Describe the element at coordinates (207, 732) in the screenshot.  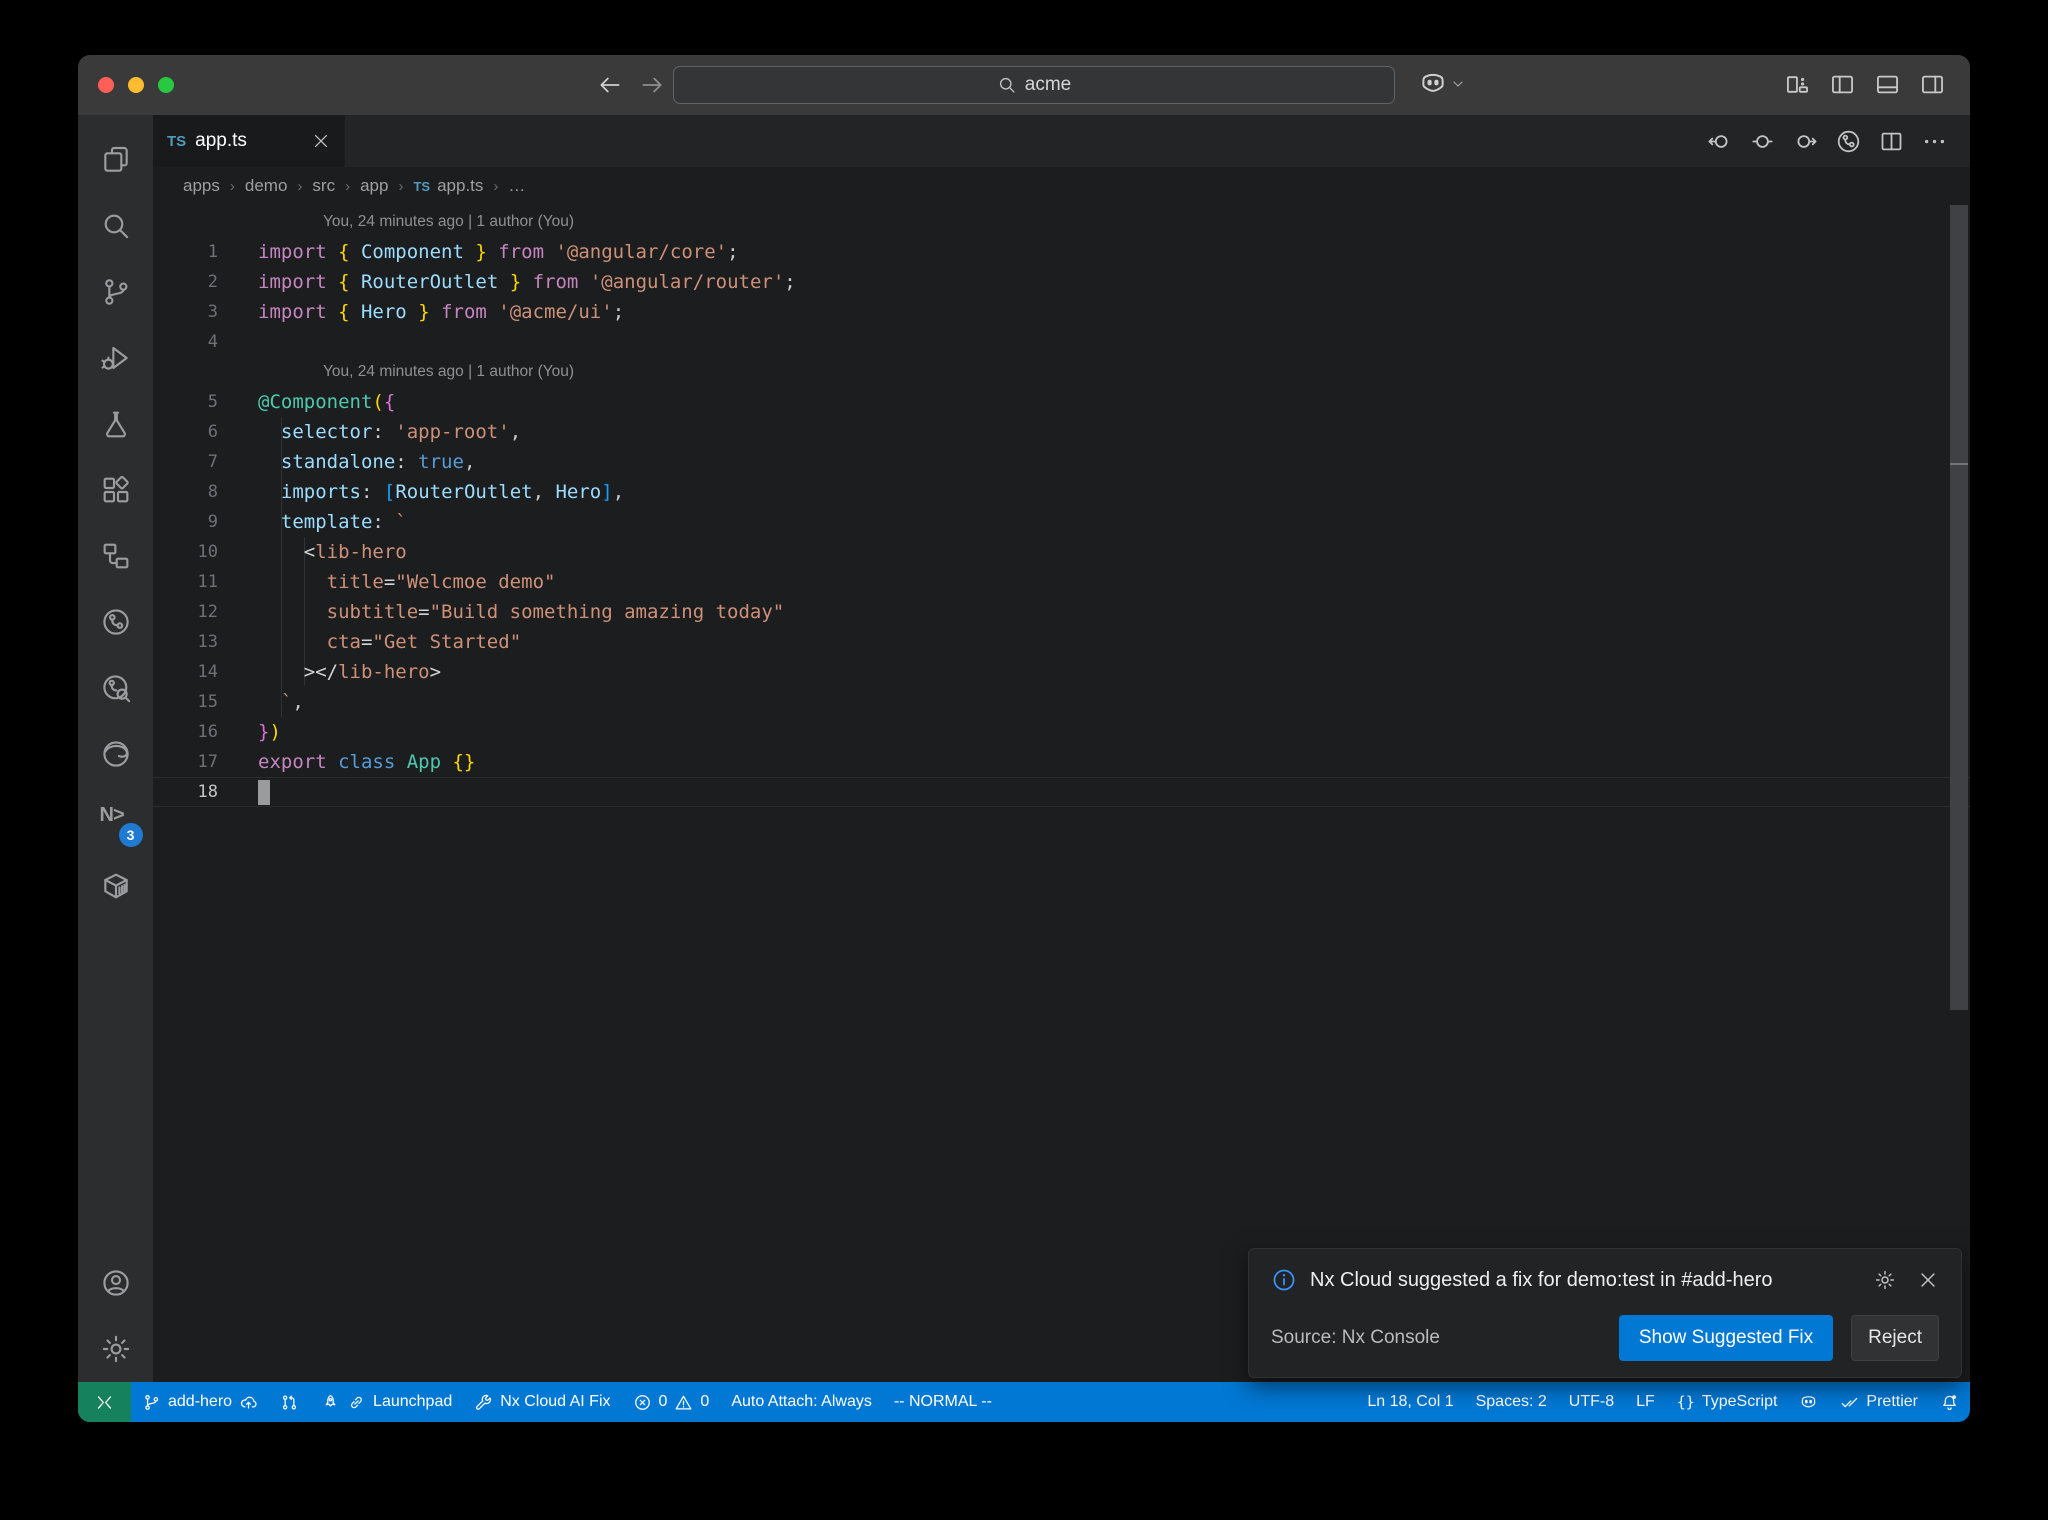
I see `line-number: 16` at that location.